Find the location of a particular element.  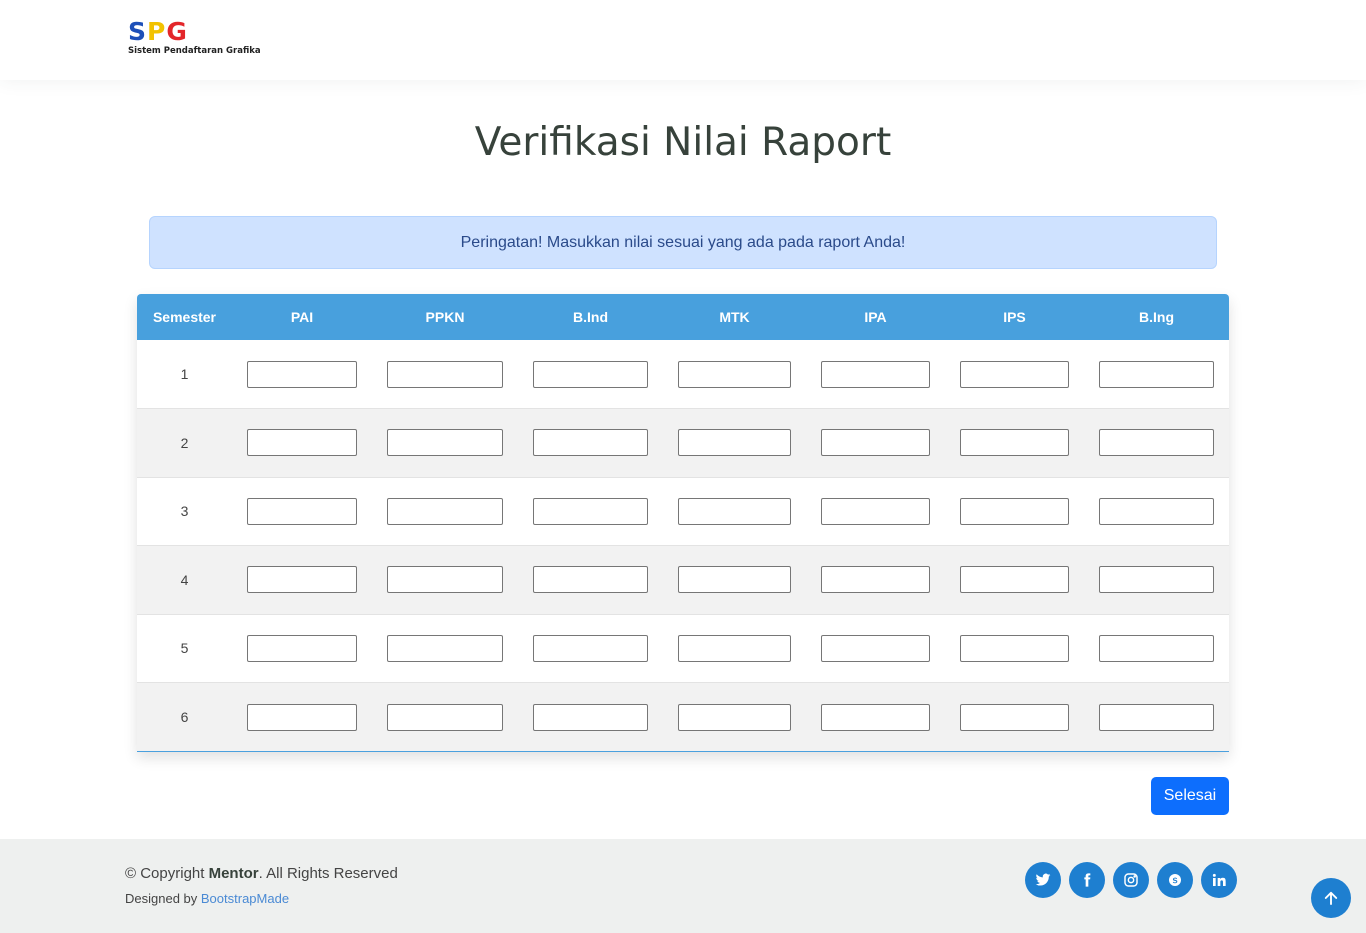

semester-cell: 6 is located at coordinates (184, 717).